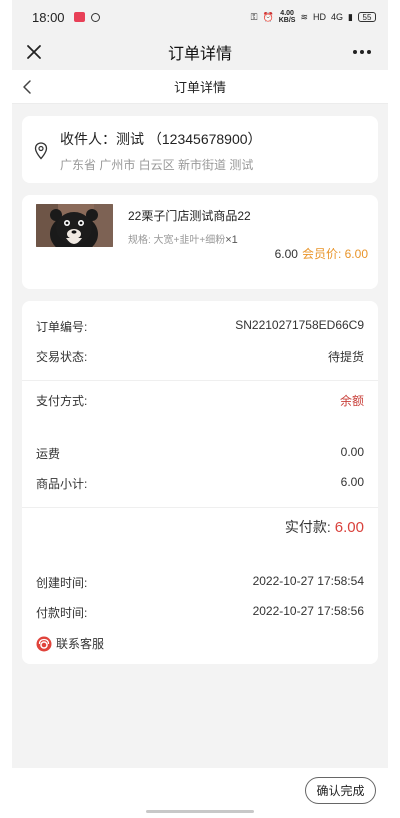 The height and width of the screenshot is (818, 400). Describe the element at coordinates (200, 612) in the screenshot. I see `pay-time-row: 付款时间: 2022-10-27 17:58:56` at that location.